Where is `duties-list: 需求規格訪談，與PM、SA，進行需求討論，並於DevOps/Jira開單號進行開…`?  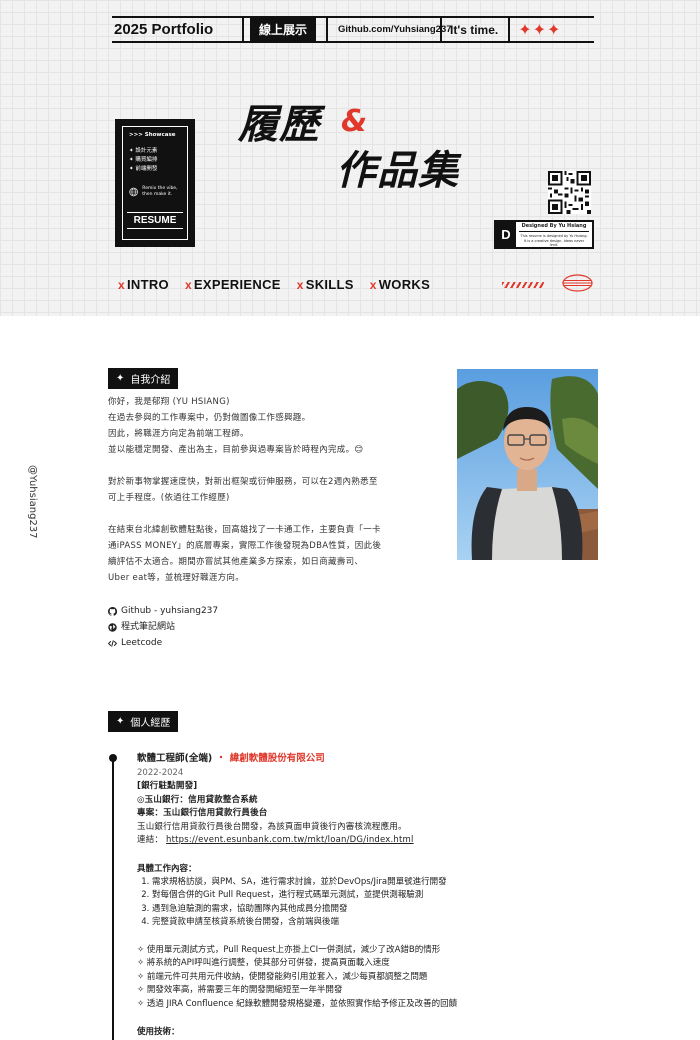
duties-list: 需求規格訪談，與PM、SA，進行需求討論，並於DevOps/Jira開單號進行開… is located at coordinates (347, 903).